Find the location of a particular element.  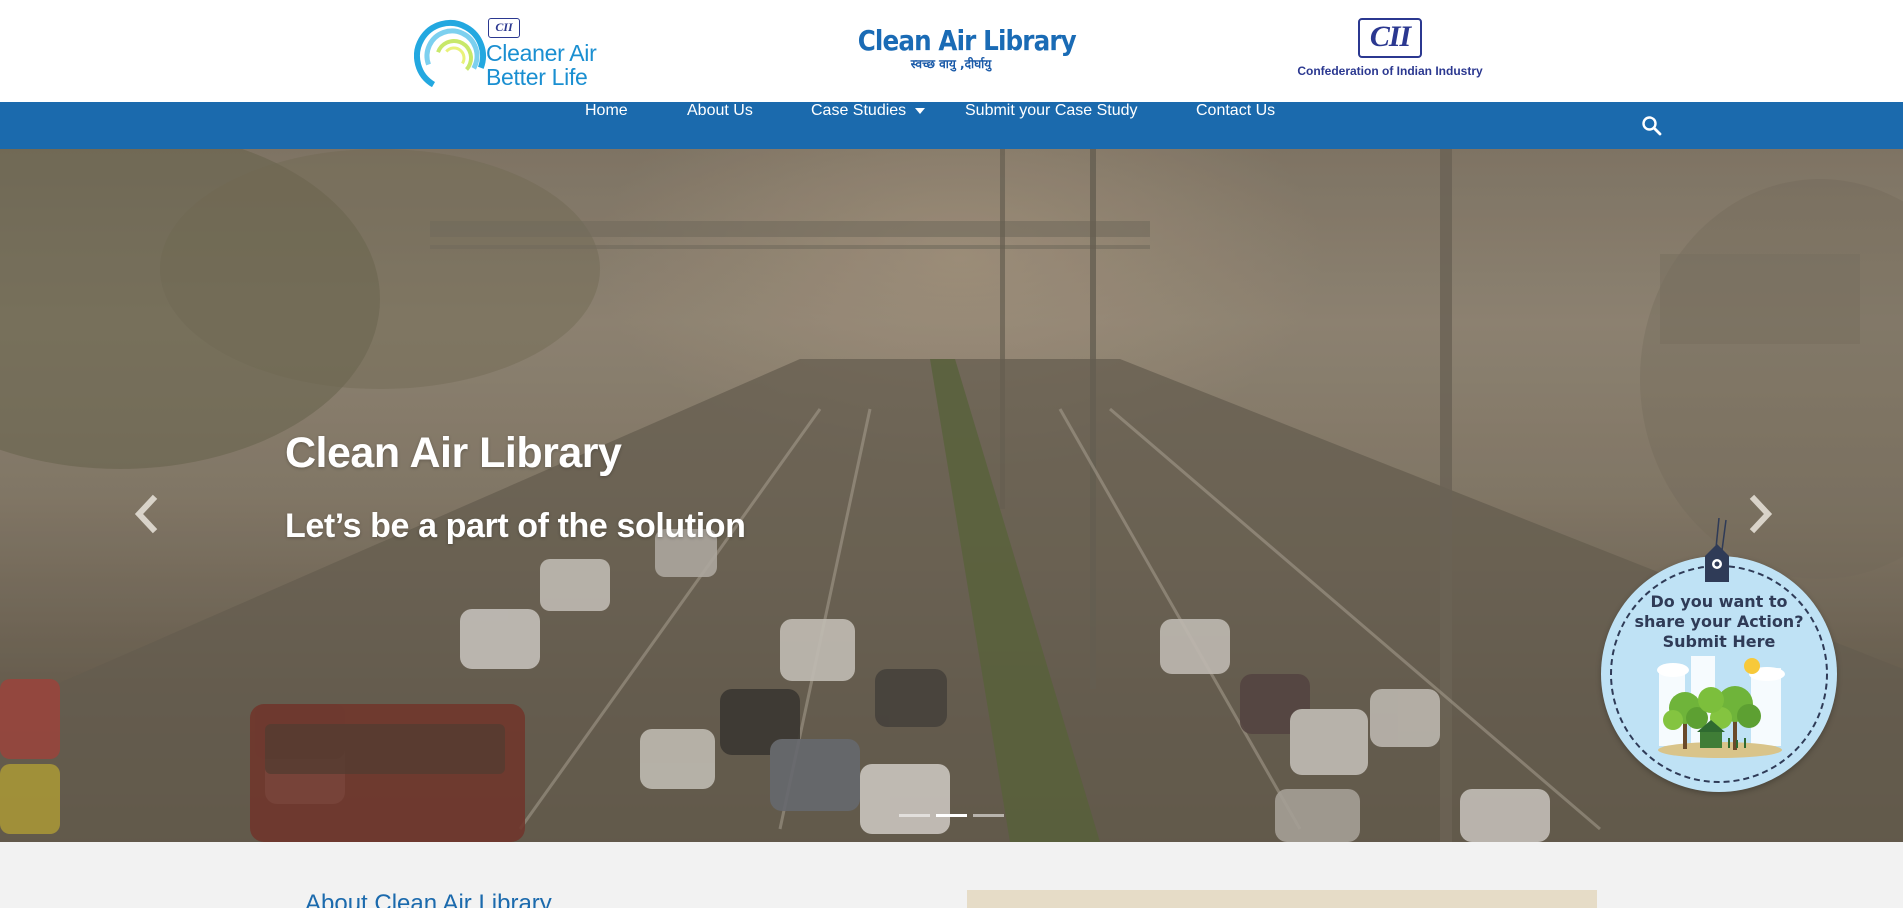

cii-mark-text: CII is located at coordinates (1390, 36).